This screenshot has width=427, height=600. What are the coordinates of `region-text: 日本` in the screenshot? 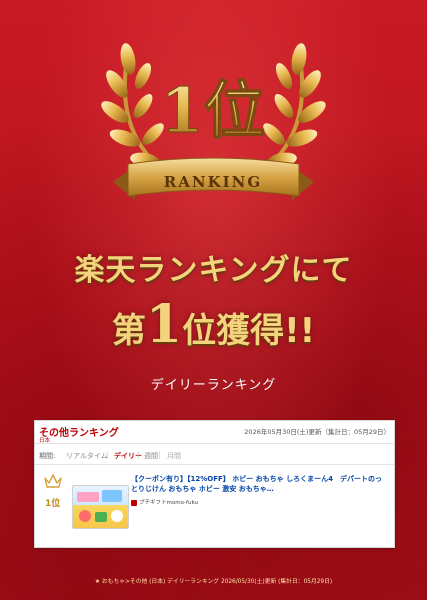 It's located at (45, 441).